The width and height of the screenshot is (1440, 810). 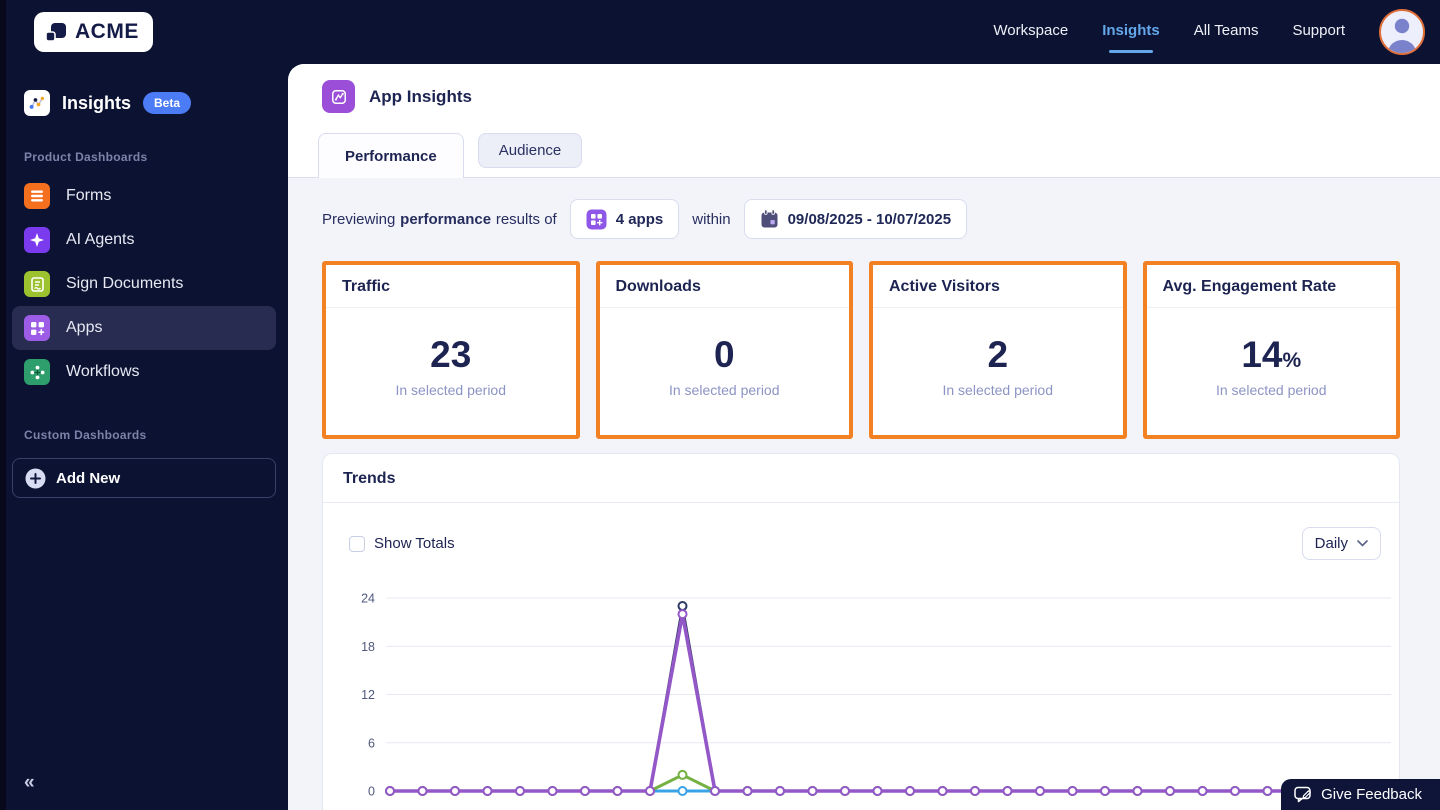 I want to click on sidebar-item-label: AI Agents, so click(x=100, y=239).